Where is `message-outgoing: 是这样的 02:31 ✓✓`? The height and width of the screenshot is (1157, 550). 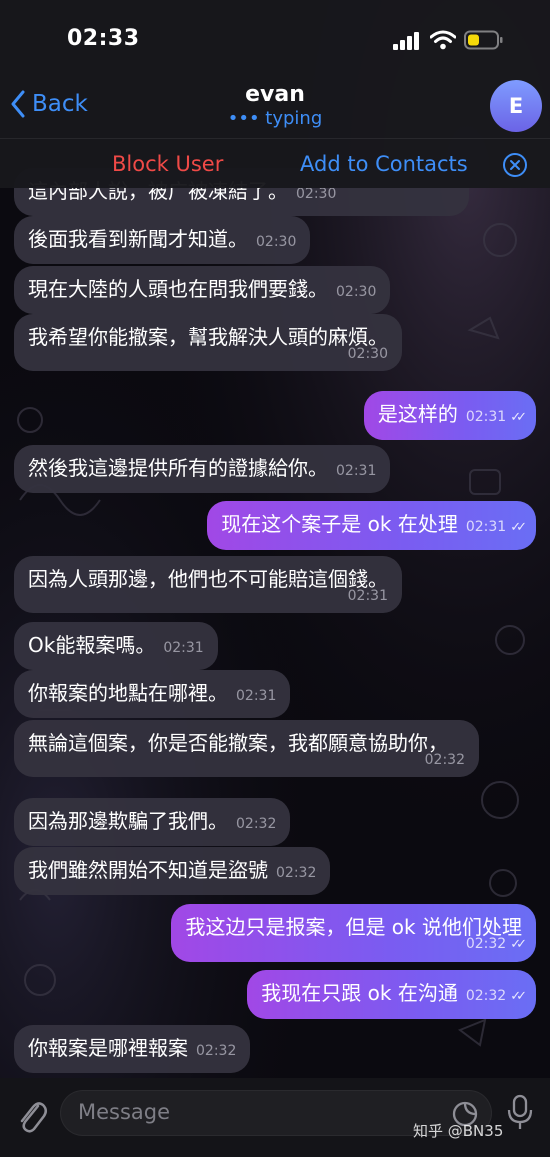 message-outgoing: 是这样的 02:31 ✓✓ is located at coordinates (449, 415).